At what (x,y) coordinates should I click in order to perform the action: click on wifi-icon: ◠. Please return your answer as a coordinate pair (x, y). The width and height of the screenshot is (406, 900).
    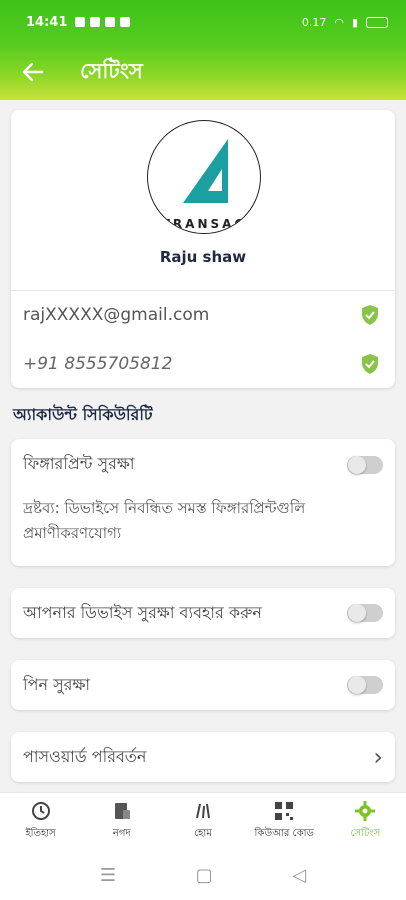
    Looking at the image, I should click on (339, 22).